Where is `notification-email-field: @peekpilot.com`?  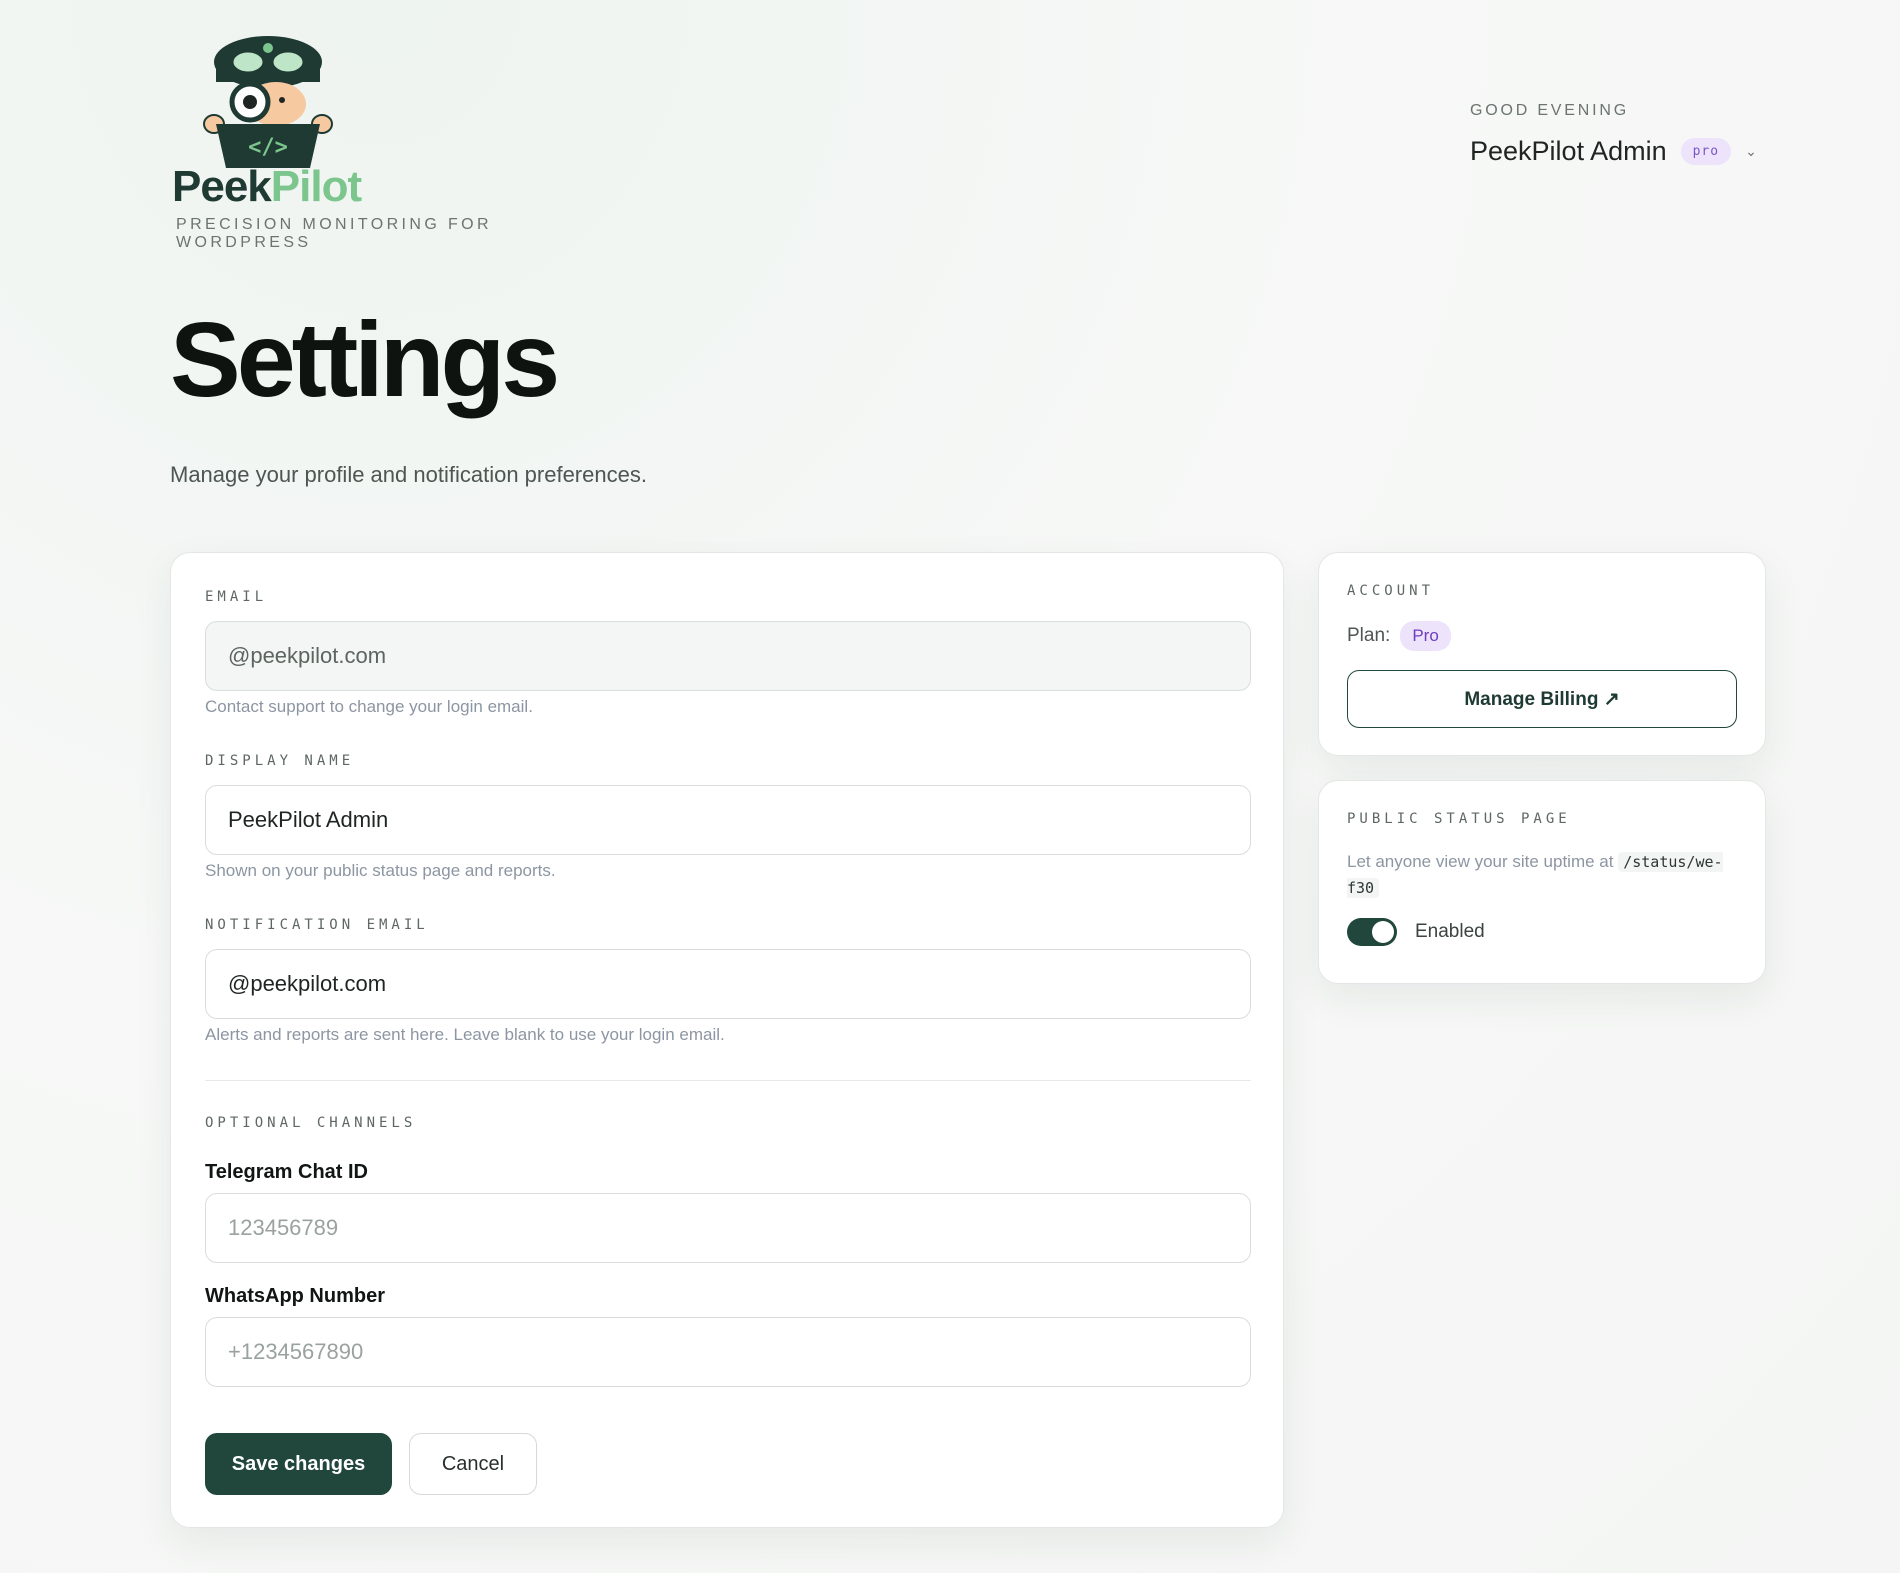
notification-email-field: @peekpilot.com is located at coordinates (728, 984).